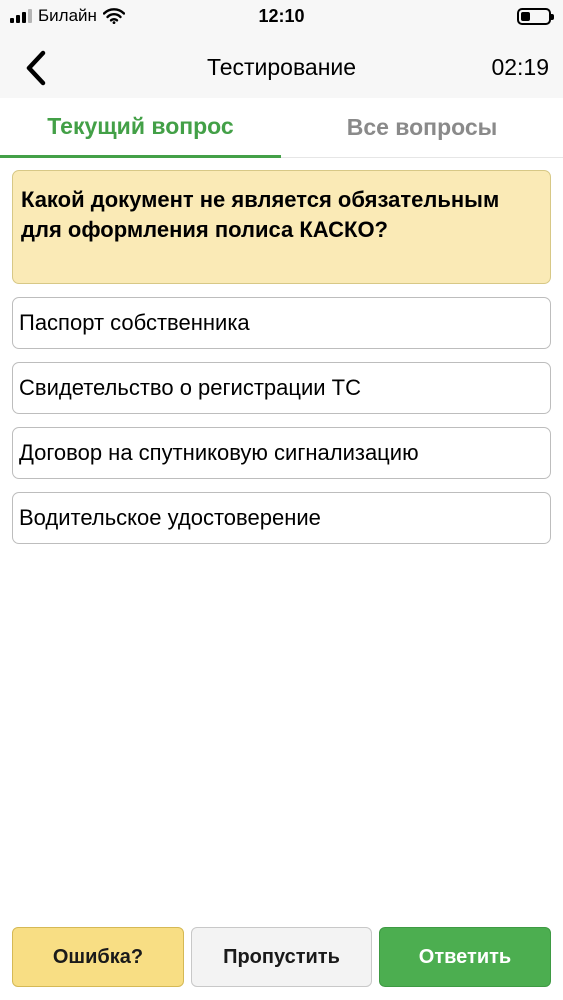 The height and width of the screenshot is (1000, 563). I want to click on answer-option-1: Паспорт собственника, so click(281, 323).